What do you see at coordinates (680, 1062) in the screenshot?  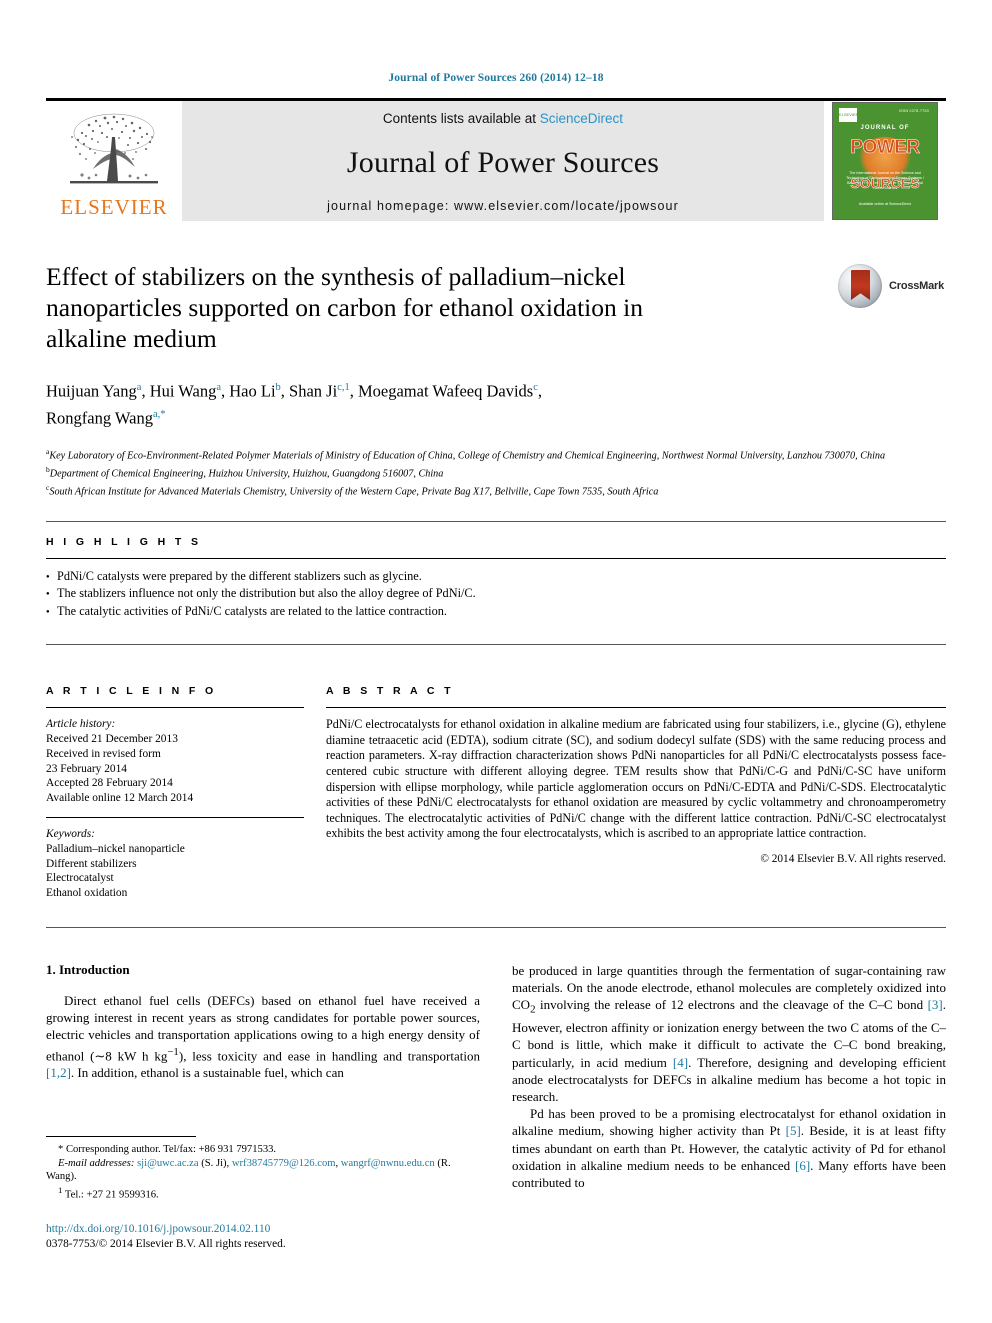 I see `citation-link-4: [4]` at bounding box center [680, 1062].